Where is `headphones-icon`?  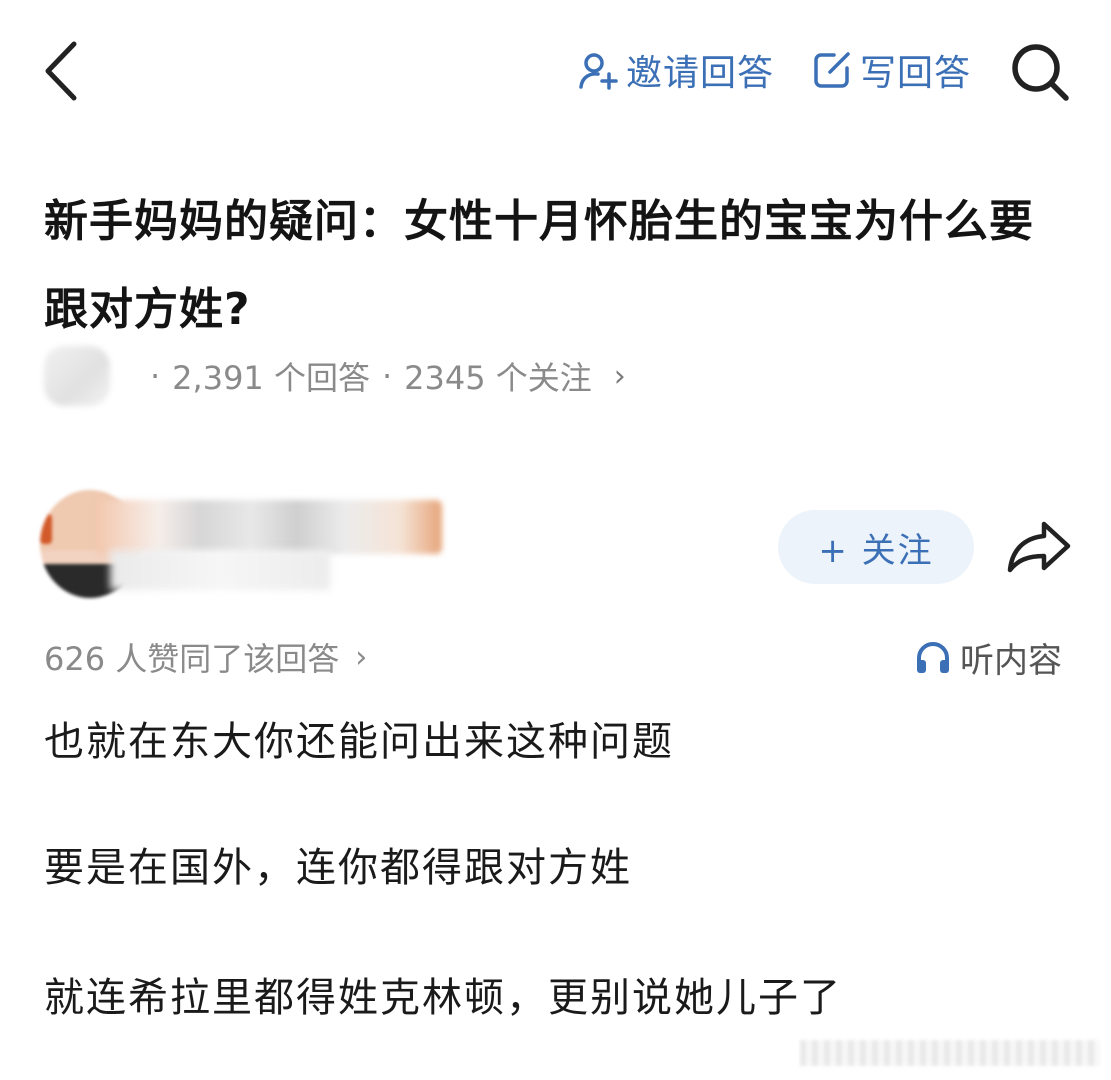
headphones-icon is located at coordinates (933, 657).